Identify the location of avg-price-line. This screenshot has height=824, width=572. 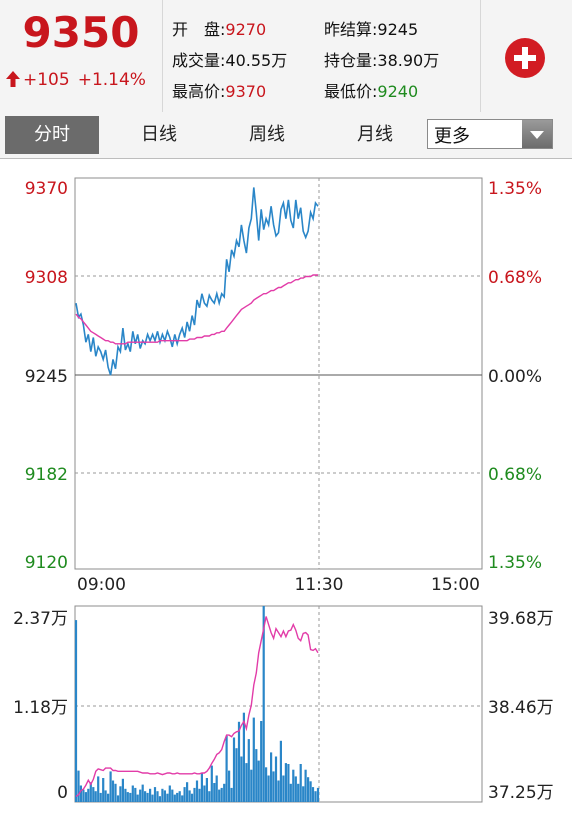
(196, 309).